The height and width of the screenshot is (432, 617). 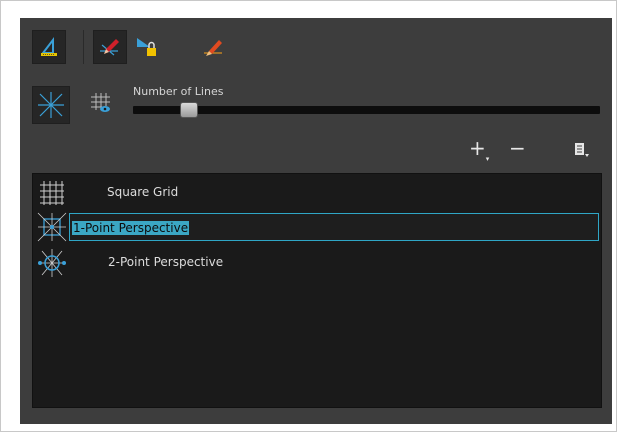 I want to click on align-brush-button, so click(x=214, y=47).